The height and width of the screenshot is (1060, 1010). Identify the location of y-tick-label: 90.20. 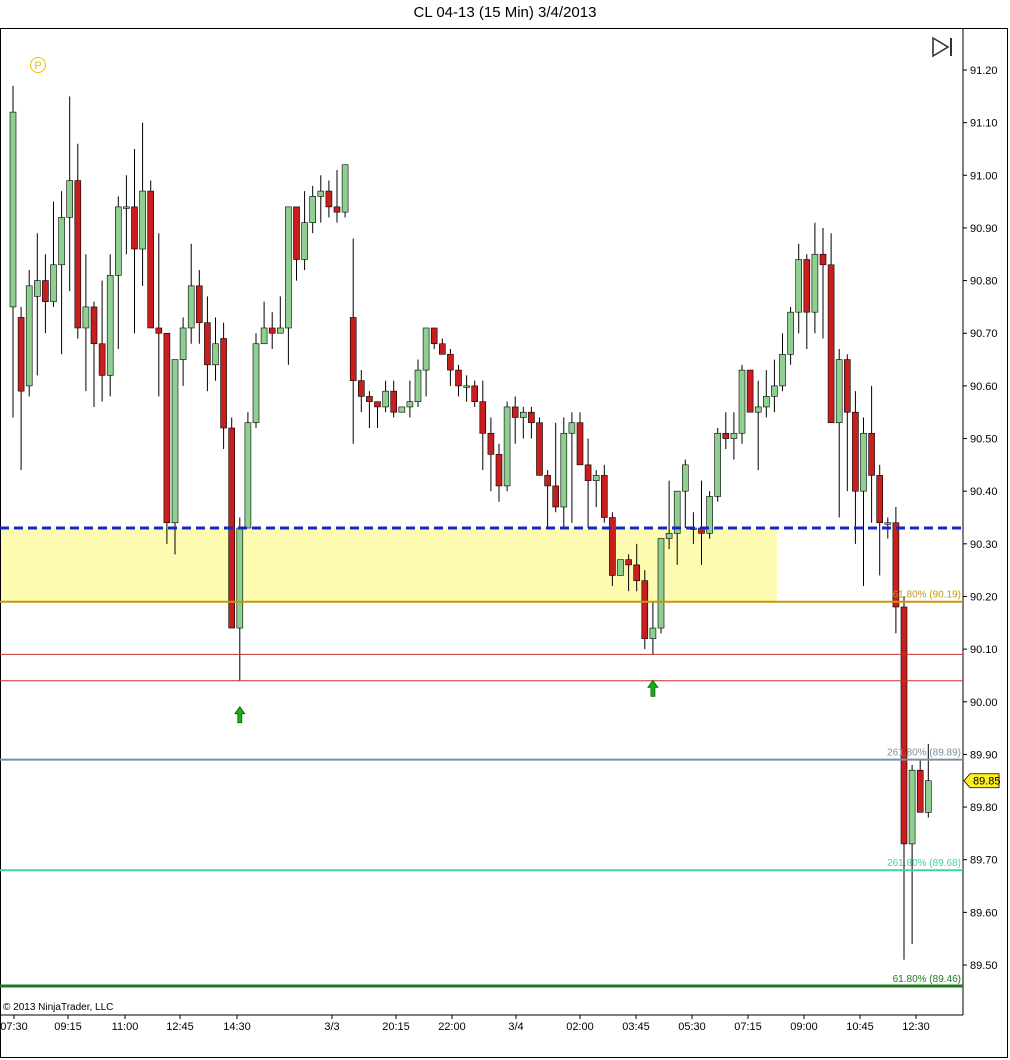
(984, 597).